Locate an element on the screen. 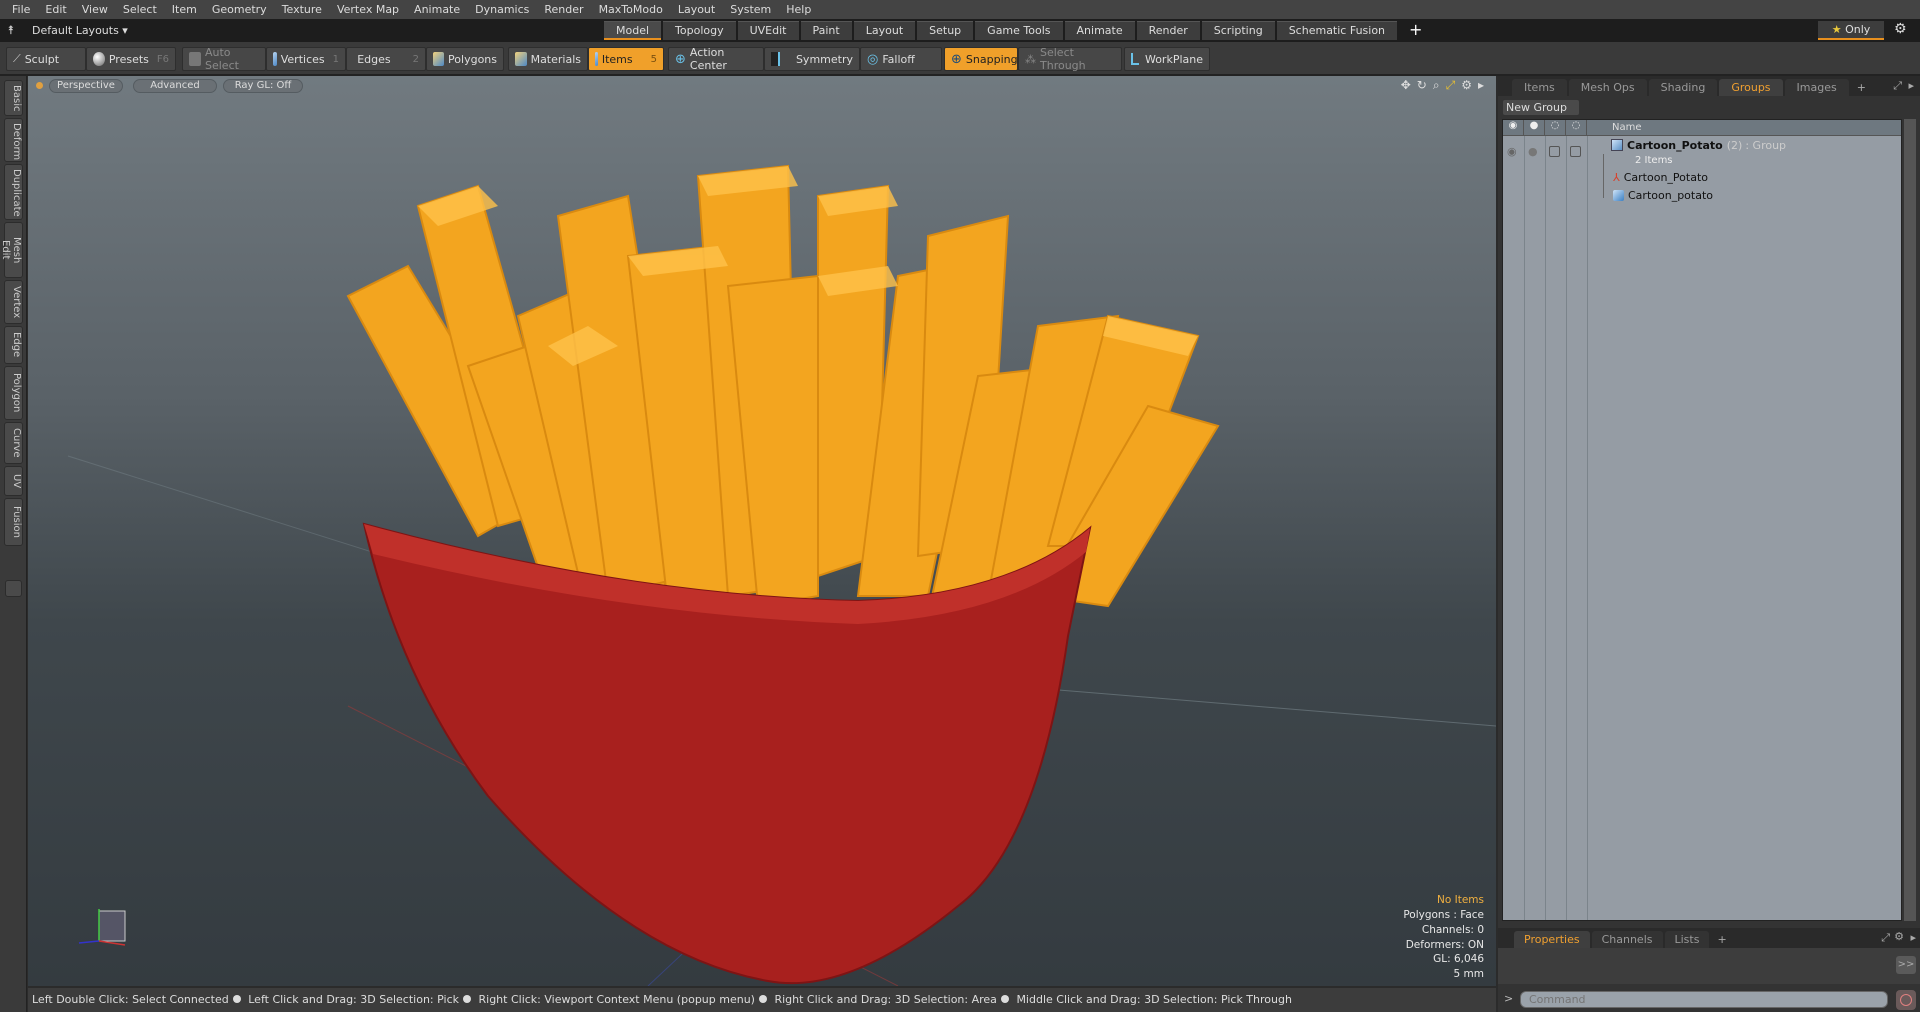  bottom-gear-icon: ⚙ is located at coordinates (1899, 936).